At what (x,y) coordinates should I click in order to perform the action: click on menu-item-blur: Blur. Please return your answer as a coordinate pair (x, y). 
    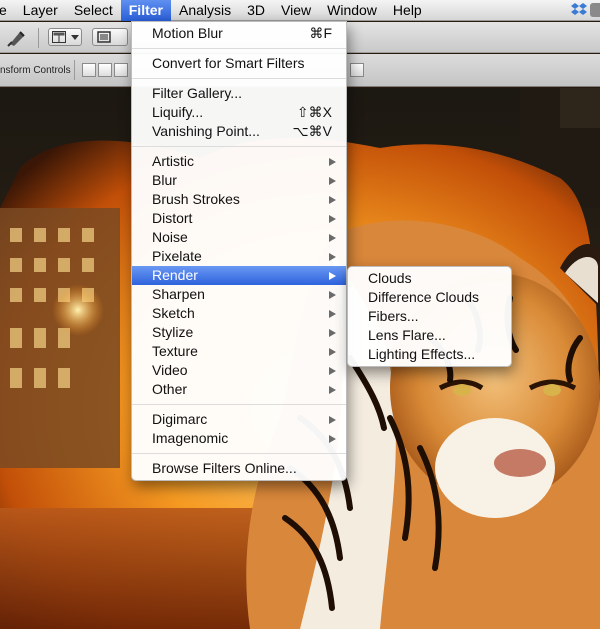
    Looking at the image, I should click on (239, 180).